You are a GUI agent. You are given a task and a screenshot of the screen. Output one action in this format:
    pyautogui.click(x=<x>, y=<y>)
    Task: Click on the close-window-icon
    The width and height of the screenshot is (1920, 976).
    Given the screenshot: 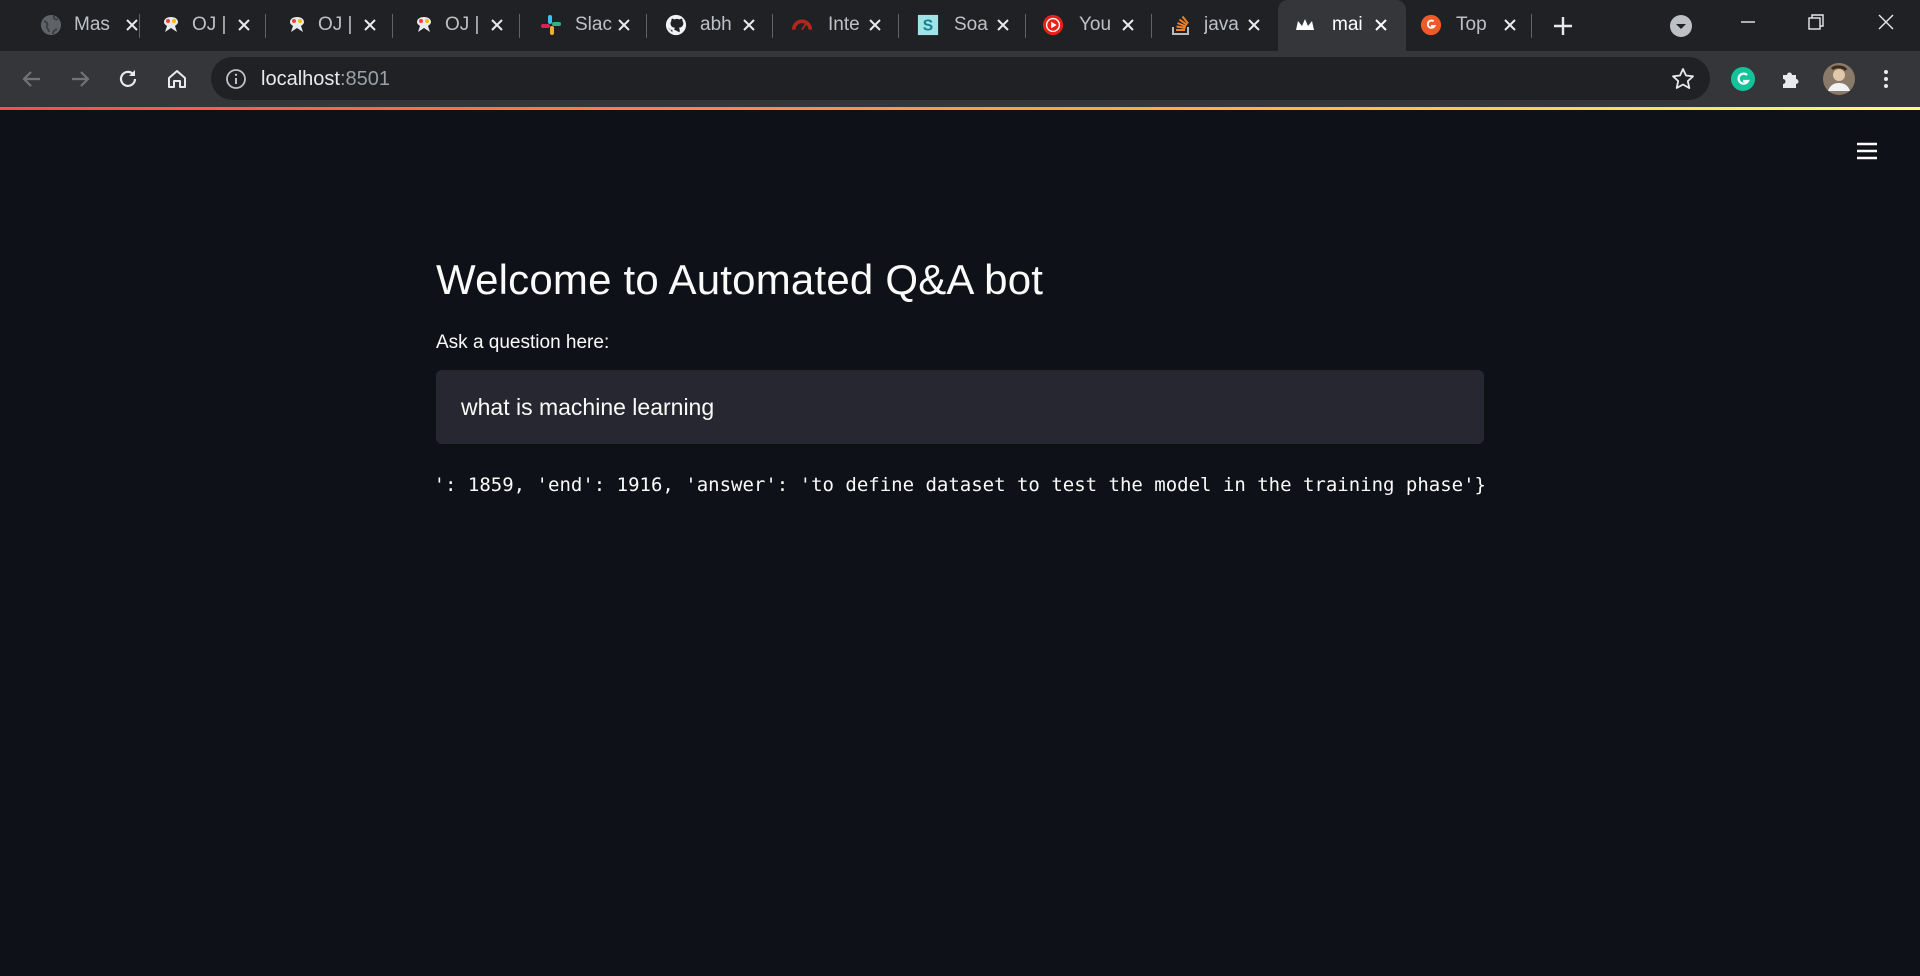 What is the action you would take?
    pyautogui.click(x=1886, y=22)
    